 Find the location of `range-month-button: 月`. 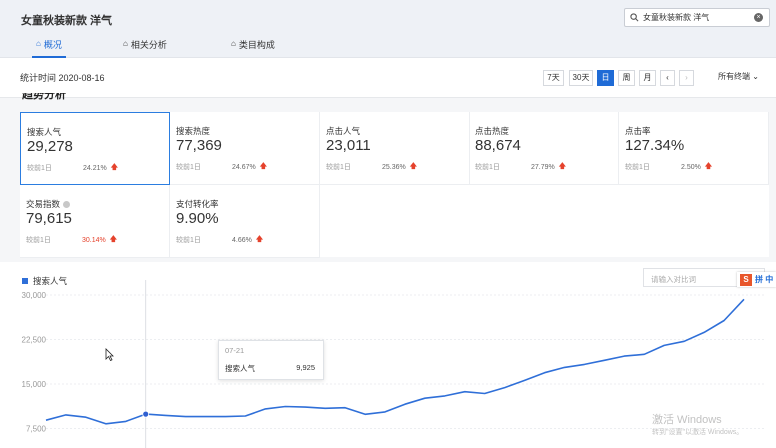

range-month-button: 月 is located at coordinates (647, 78).